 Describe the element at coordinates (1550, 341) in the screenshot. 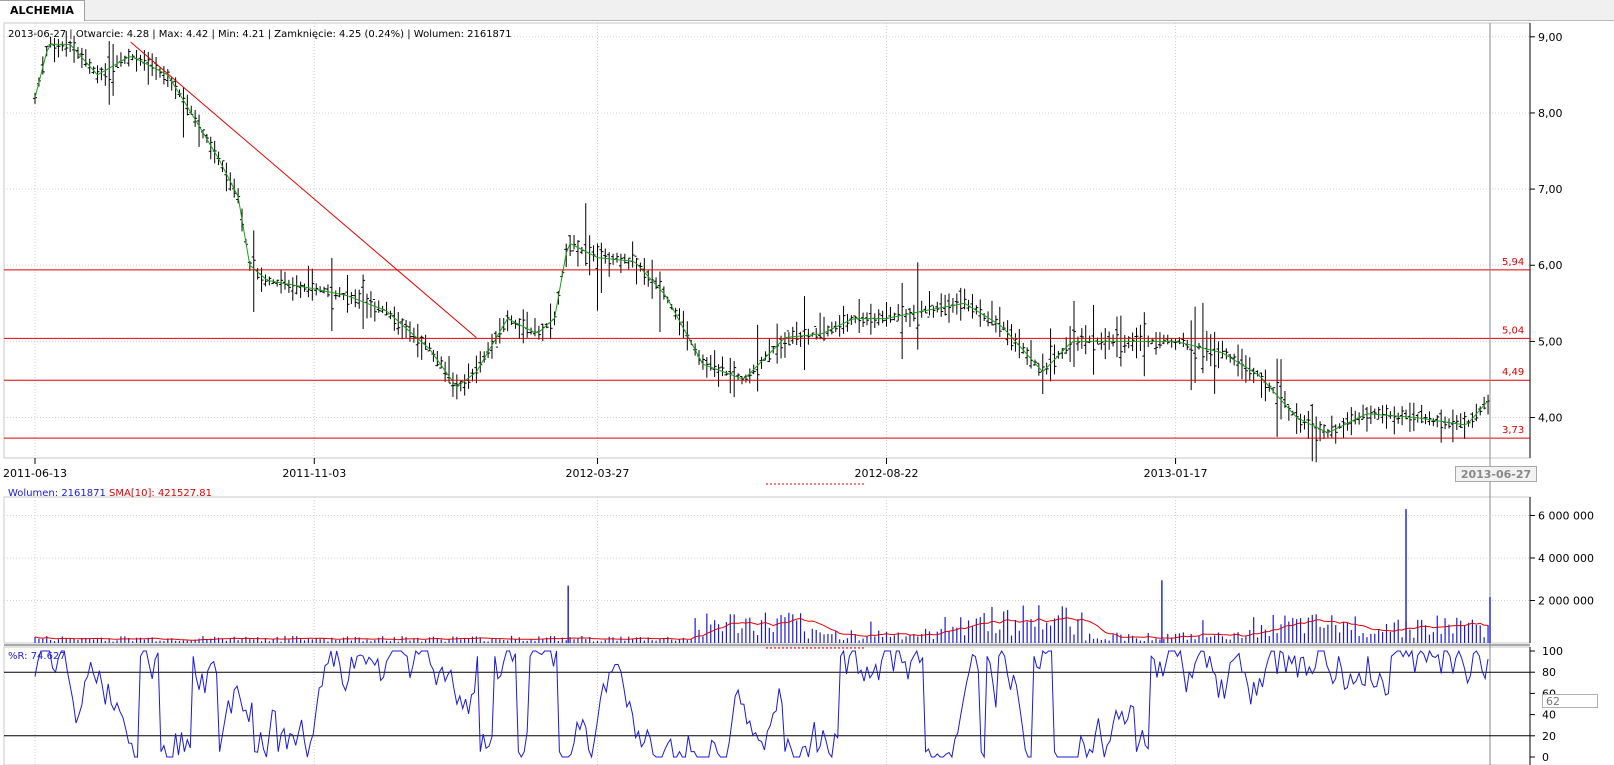

I see `y-tick-label: 5,00` at that location.